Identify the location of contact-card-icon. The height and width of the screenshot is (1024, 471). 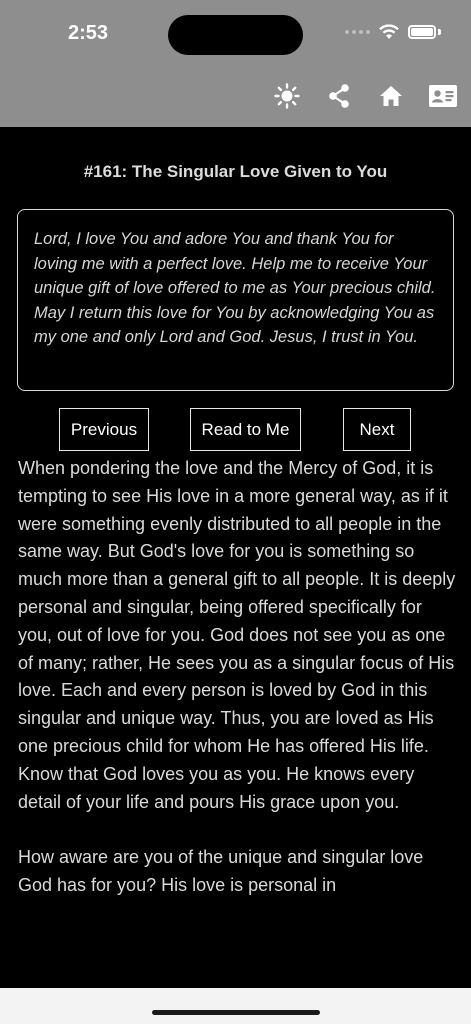
(443, 96).